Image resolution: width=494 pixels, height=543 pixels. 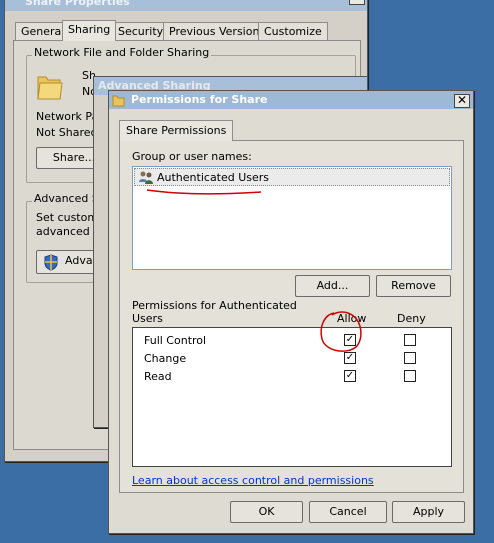 What do you see at coordinates (158, 376) in the screenshot?
I see `permission-name: Read` at bounding box center [158, 376].